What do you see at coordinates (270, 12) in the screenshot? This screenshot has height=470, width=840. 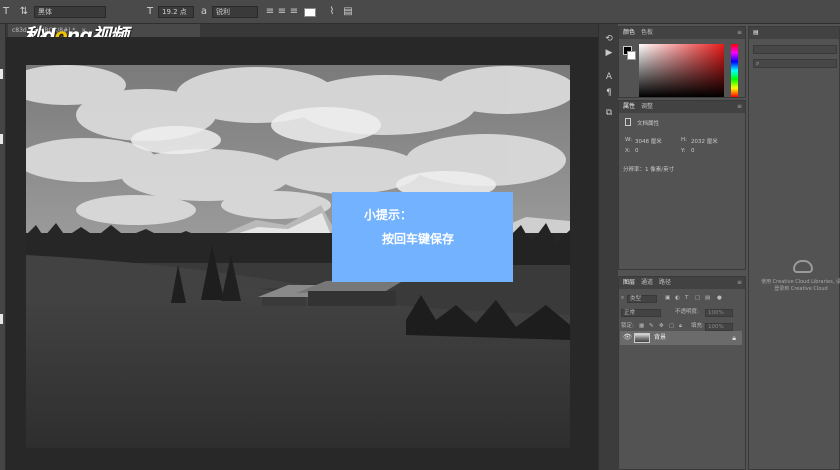 I see `align-left-icon: ≡` at bounding box center [270, 12].